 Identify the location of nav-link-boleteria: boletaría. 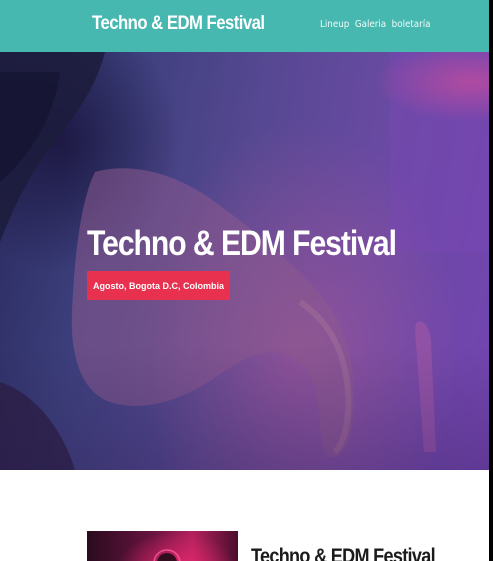
(411, 24).